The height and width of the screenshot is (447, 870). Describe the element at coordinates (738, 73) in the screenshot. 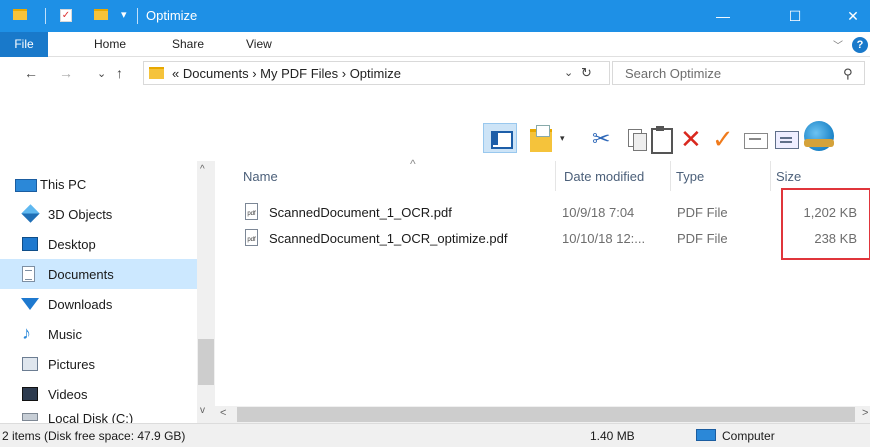

I see `search-input: Search Optimize ⚲` at that location.